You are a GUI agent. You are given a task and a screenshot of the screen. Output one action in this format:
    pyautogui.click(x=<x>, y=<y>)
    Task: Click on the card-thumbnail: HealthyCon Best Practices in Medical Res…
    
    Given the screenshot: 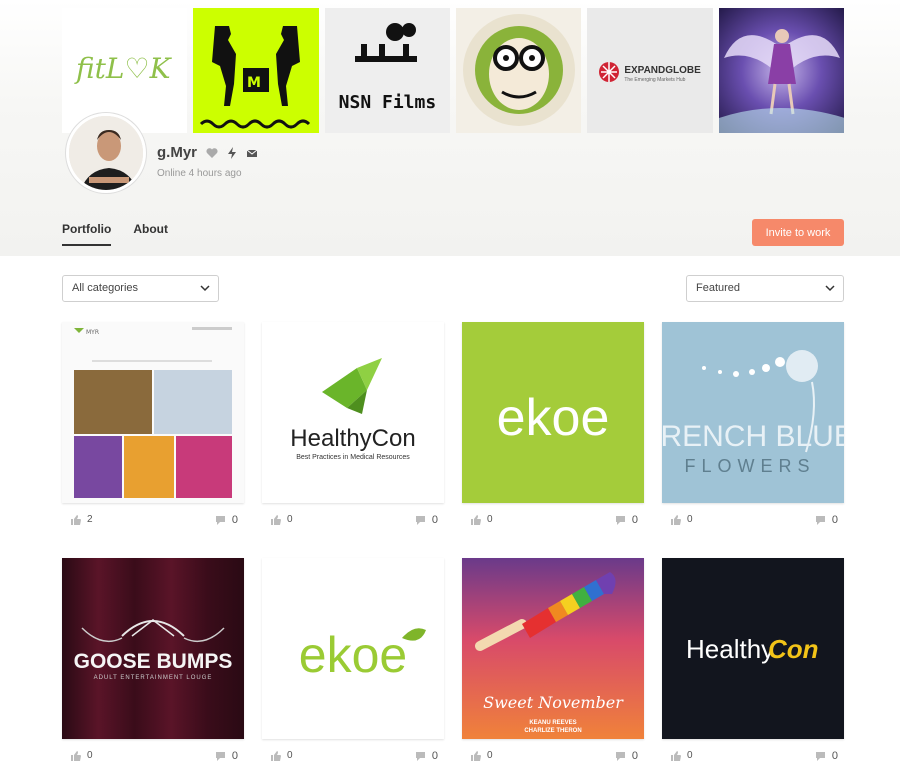 What is the action you would take?
    pyautogui.click(x=353, y=412)
    